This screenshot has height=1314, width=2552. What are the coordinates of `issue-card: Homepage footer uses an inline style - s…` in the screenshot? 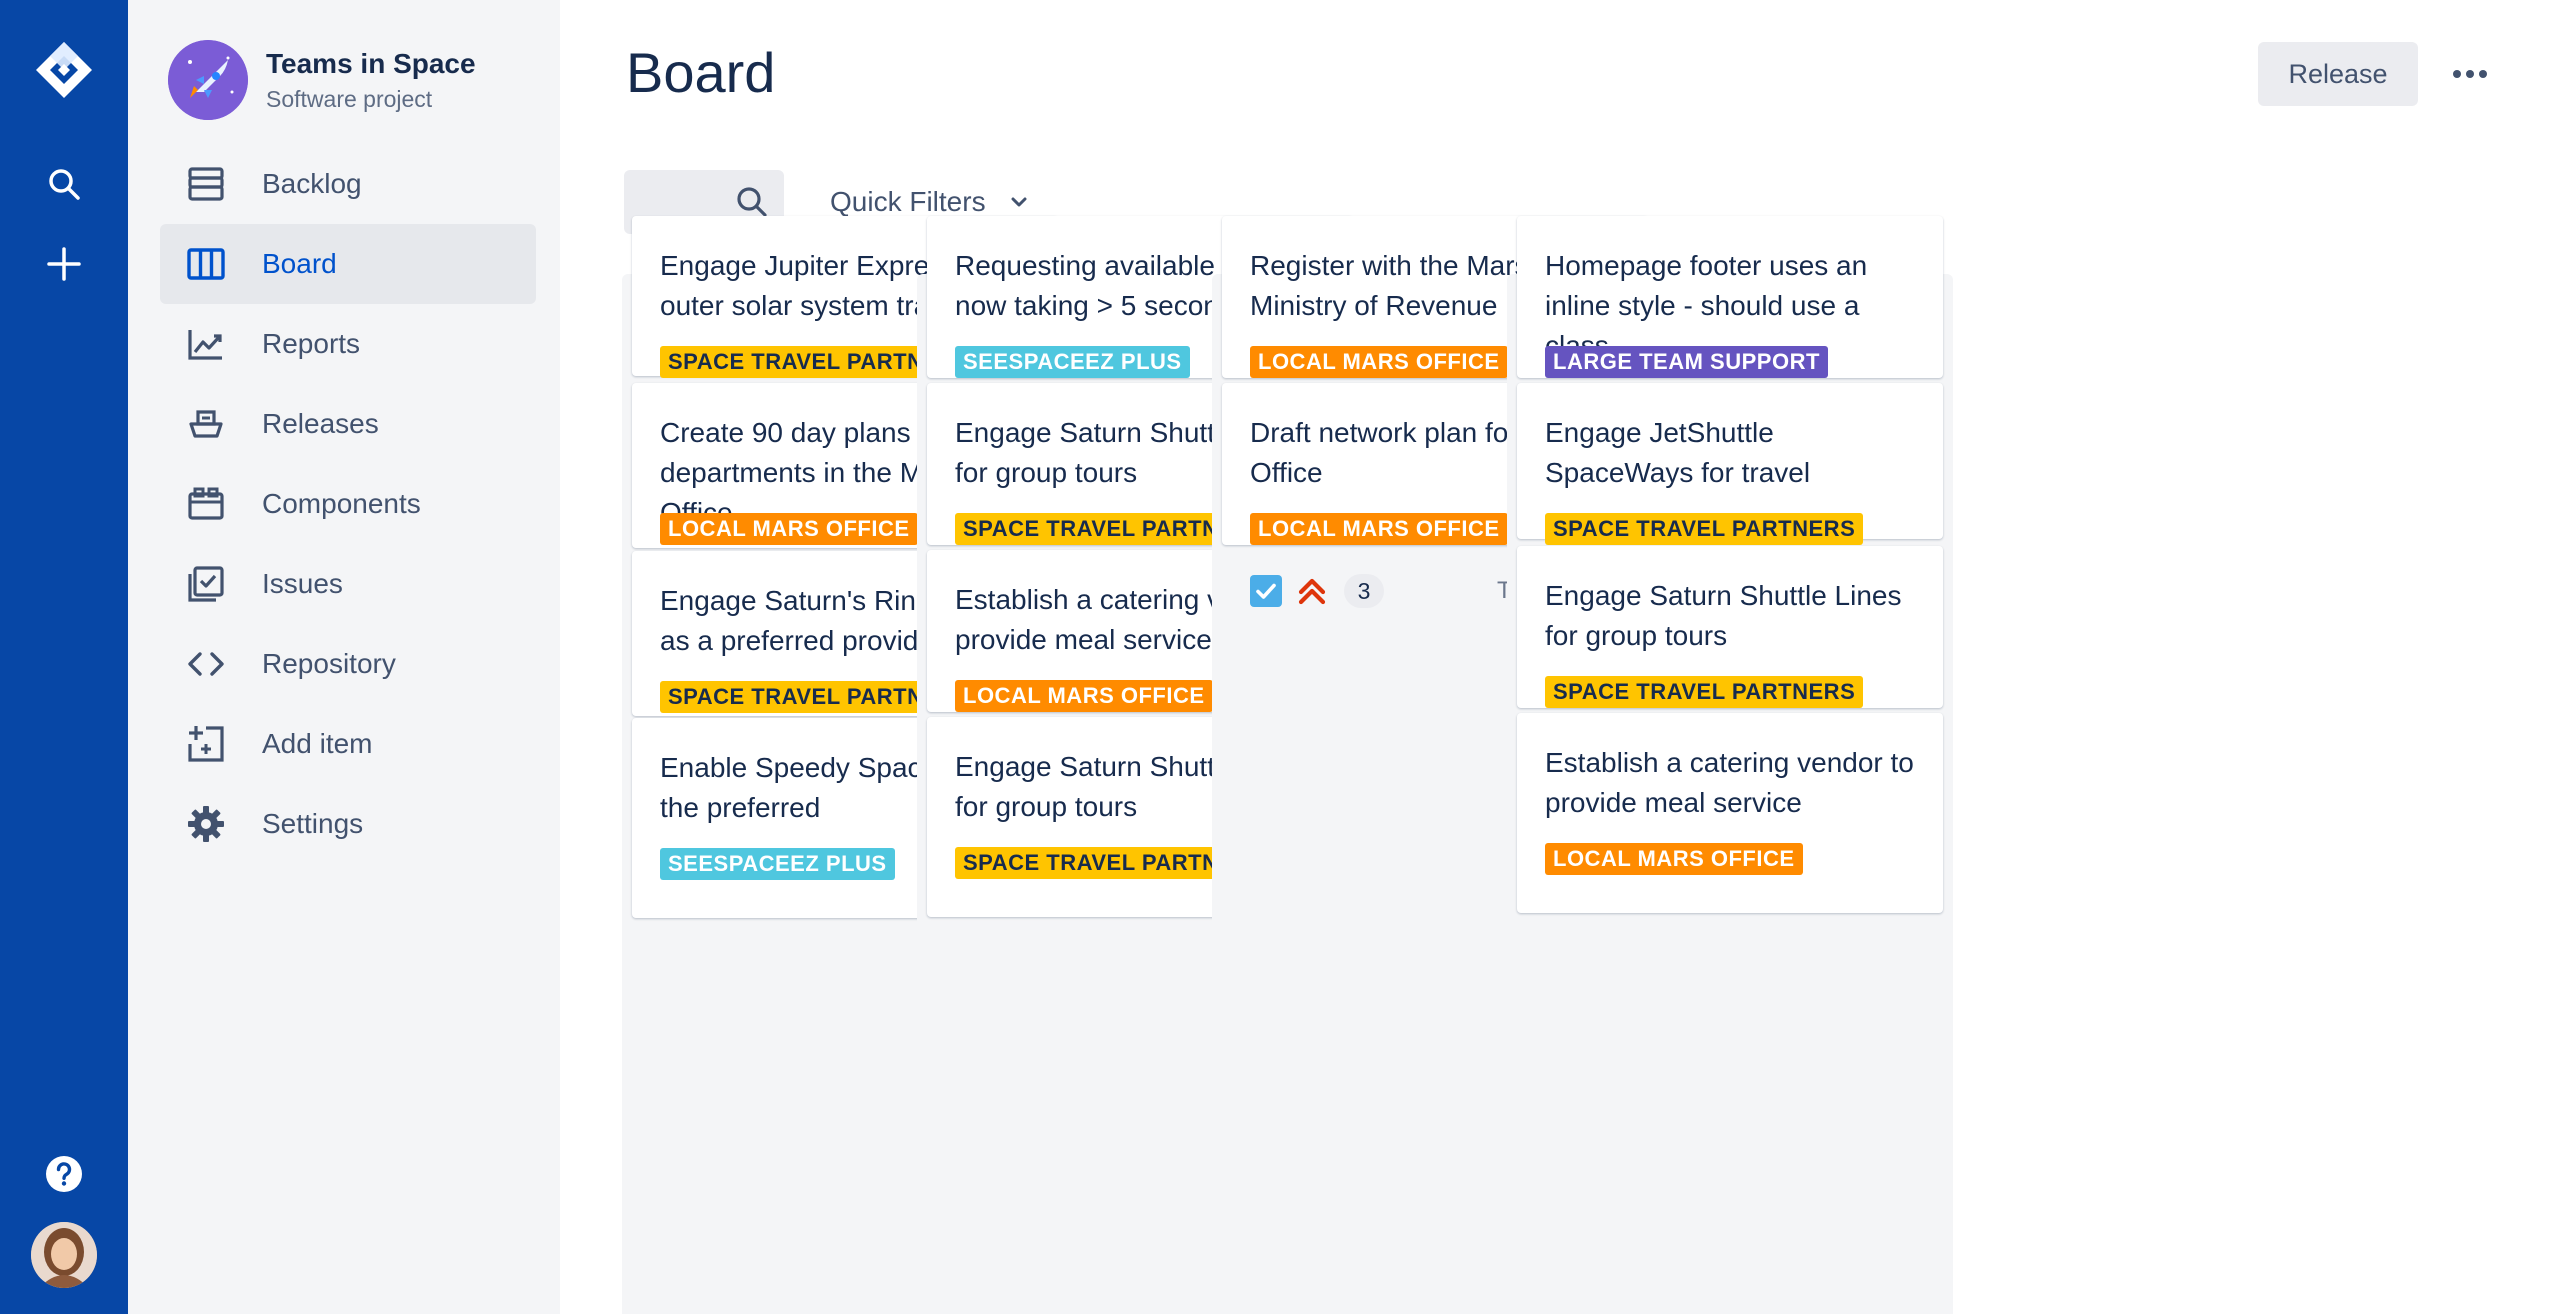 It's located at (1730, 330).